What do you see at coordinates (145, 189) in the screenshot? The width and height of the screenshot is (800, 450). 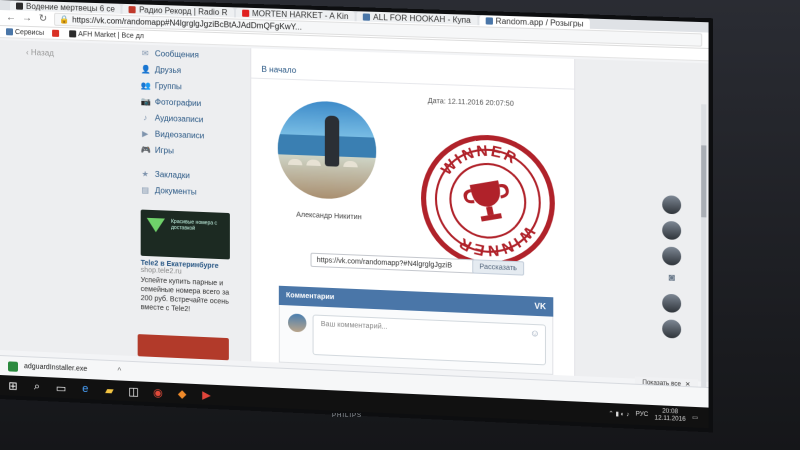 I see `document-icon: ▤` at bounding box center [145, 189].